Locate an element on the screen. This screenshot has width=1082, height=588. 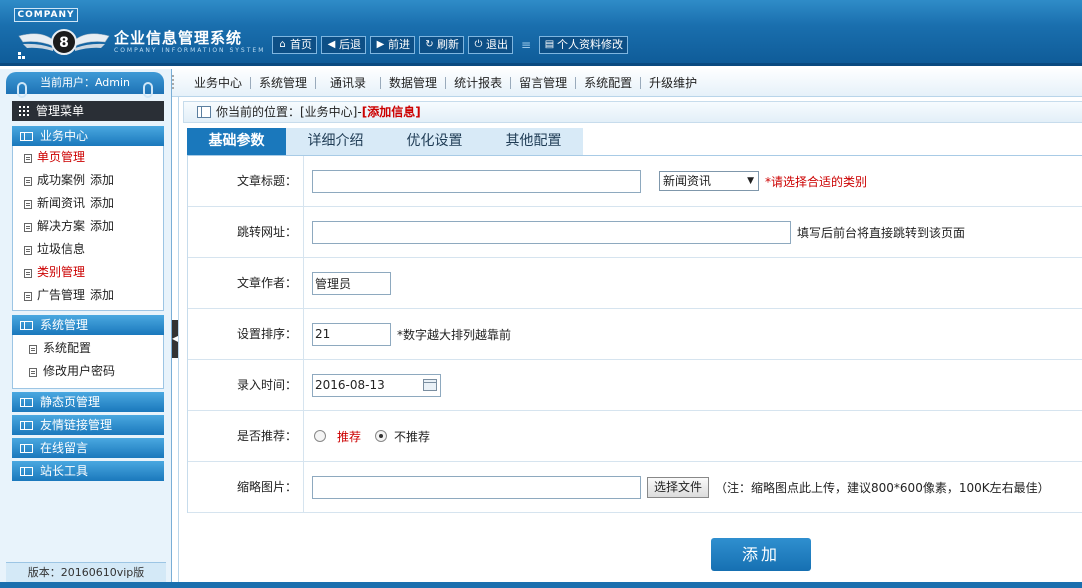
window-icon is located at coordinates (204, 112).